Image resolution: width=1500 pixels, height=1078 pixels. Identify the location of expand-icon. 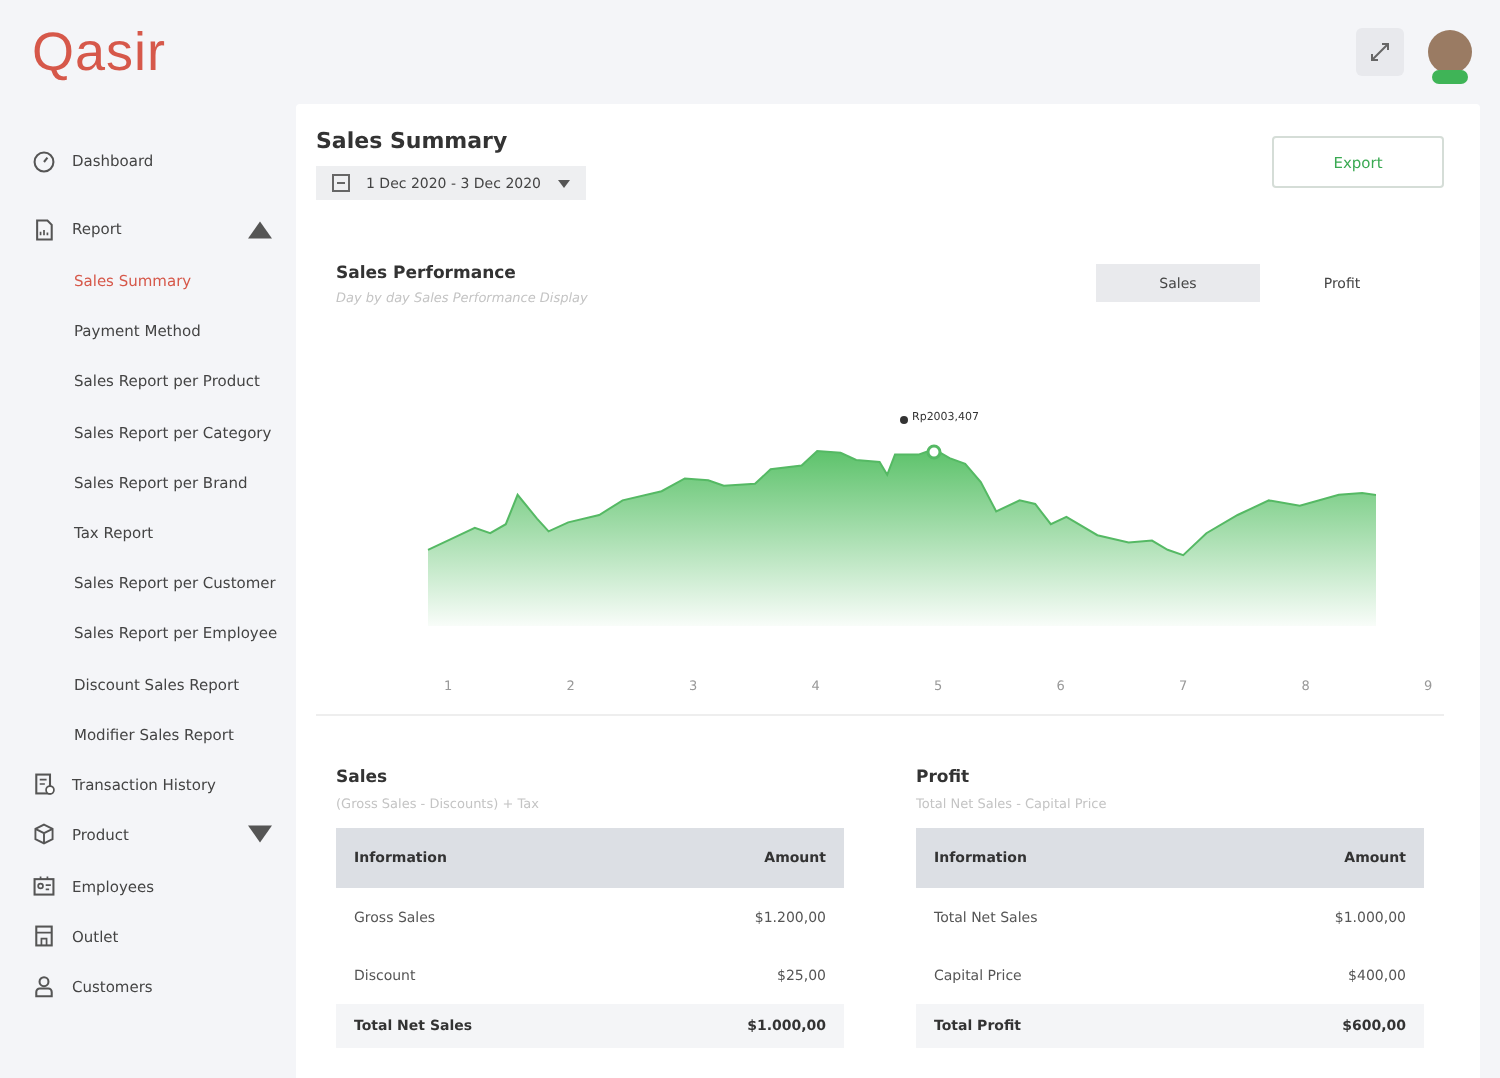
(1380, 52).